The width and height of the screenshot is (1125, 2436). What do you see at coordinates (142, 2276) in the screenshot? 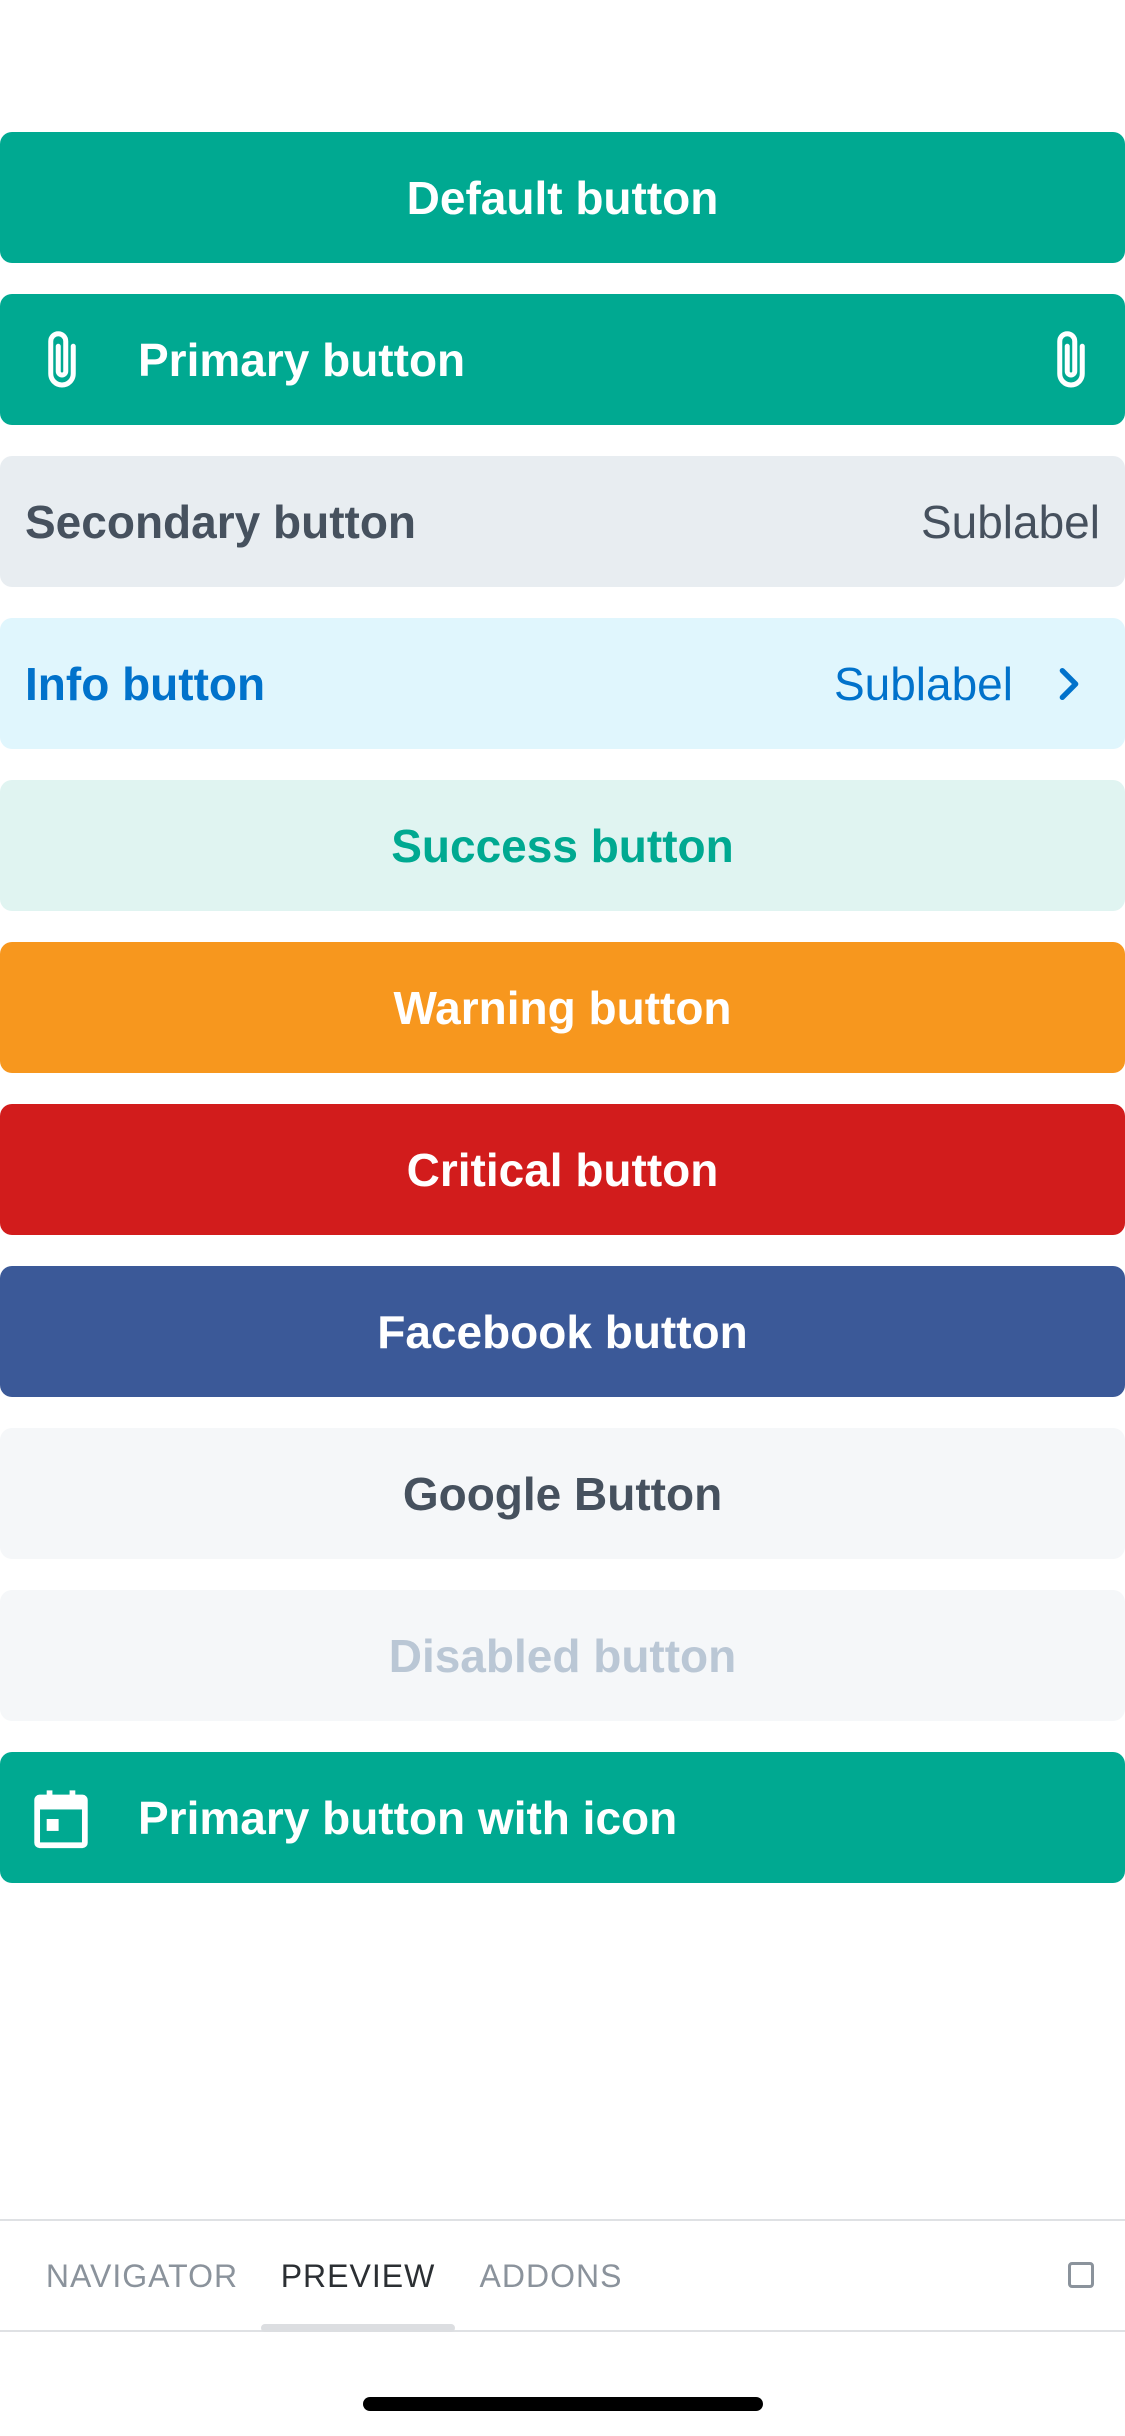
I see `tab-navigator: NAVIGATOR` at bounding box center [142, 2276].